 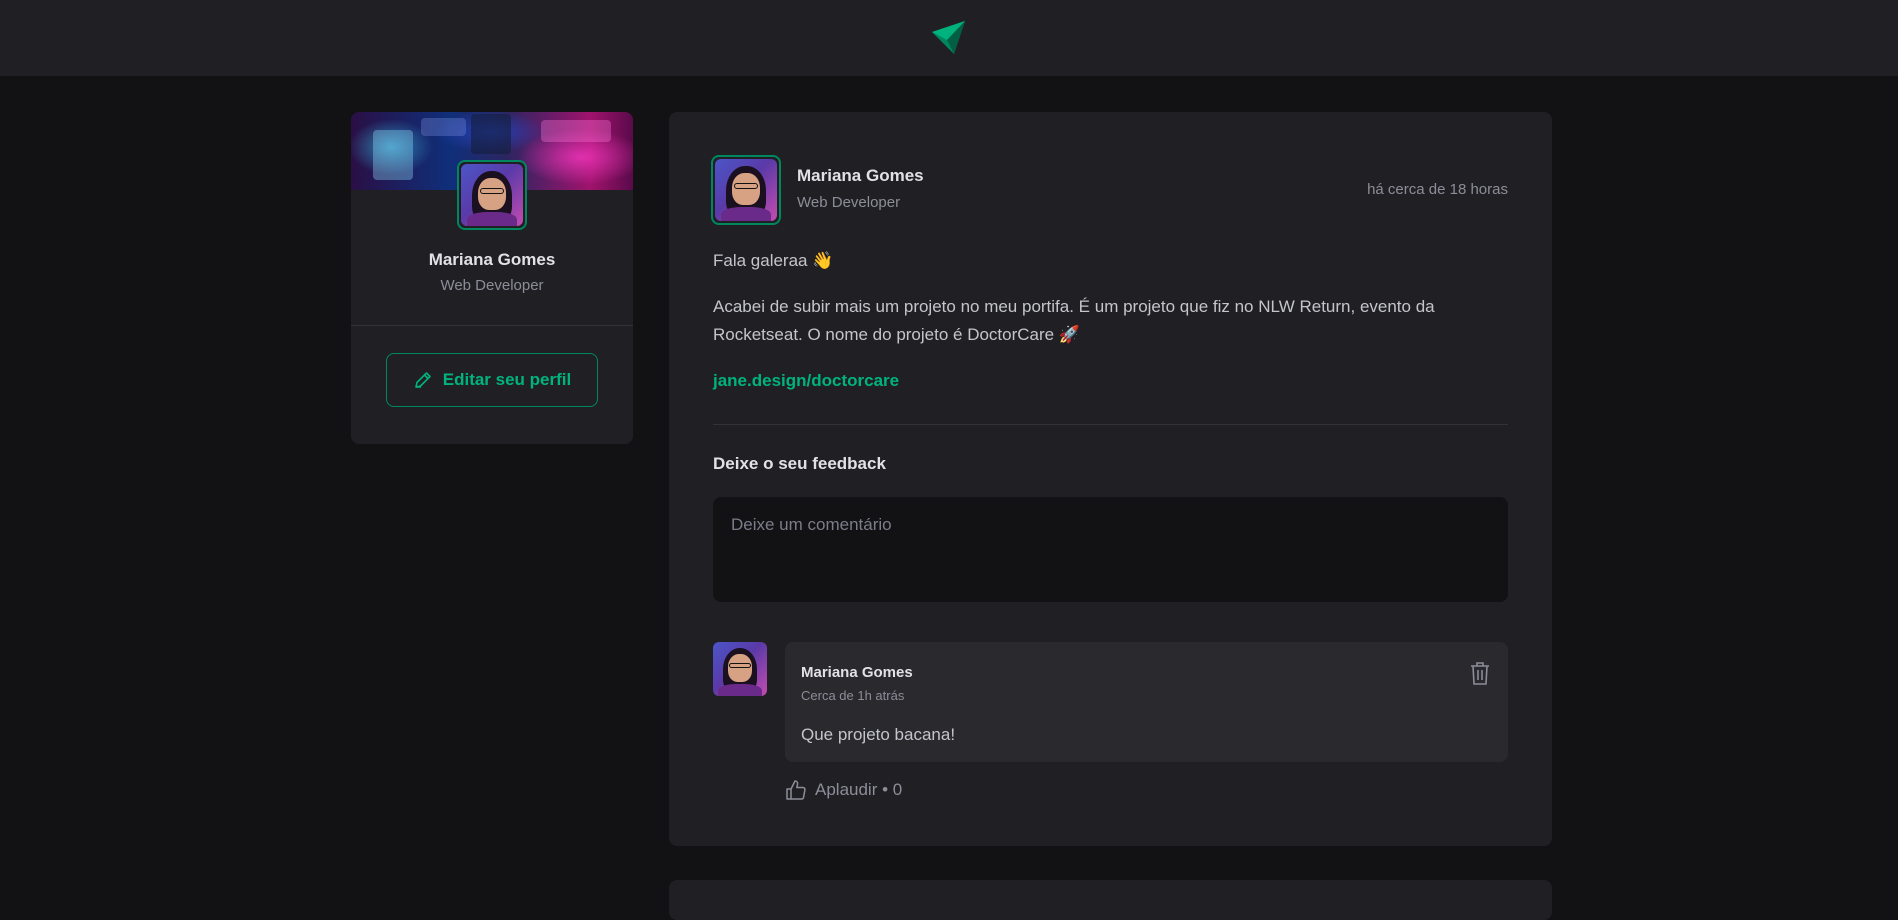 I want to click on profile-name: Mariana Gomes, so click(x=492, y=259).